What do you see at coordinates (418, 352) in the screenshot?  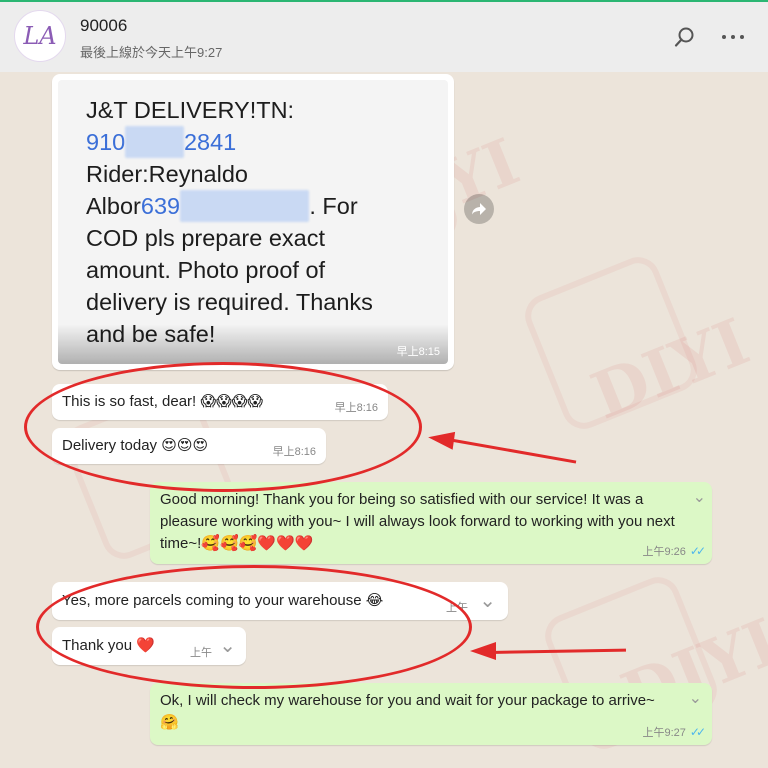 I see `message-time: 早上8:15` at bounding box center [418, 352].